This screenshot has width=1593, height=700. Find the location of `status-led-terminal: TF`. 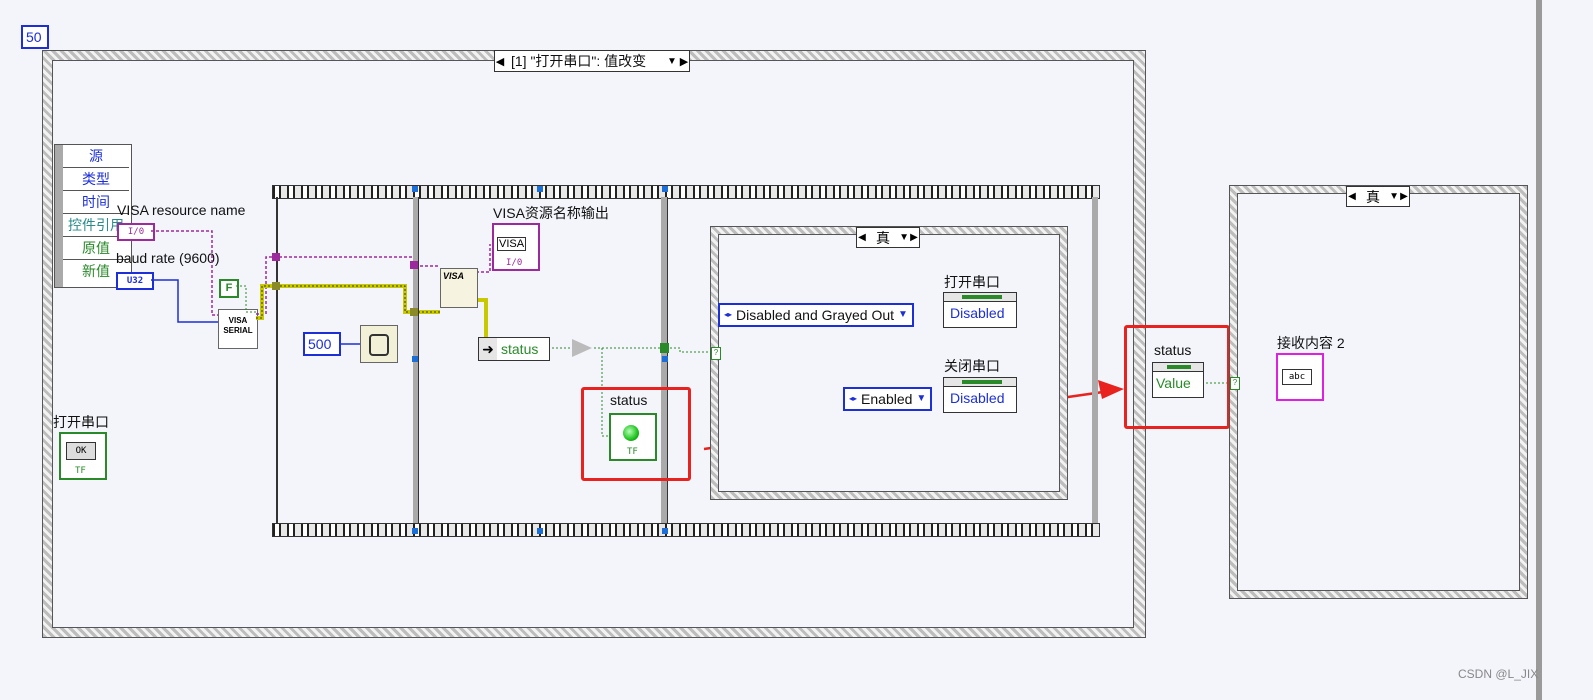

status-led-terminal: TF is located at coordinates (633, 437).